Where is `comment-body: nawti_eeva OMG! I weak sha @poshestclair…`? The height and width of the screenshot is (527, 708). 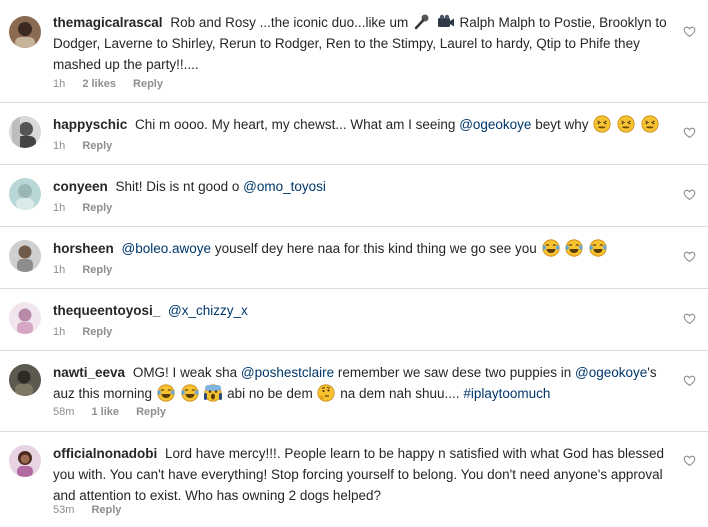 comment-body: nawti_eeva OMG! I weak sha @poshestclair… is located at coordinates (361, 383).